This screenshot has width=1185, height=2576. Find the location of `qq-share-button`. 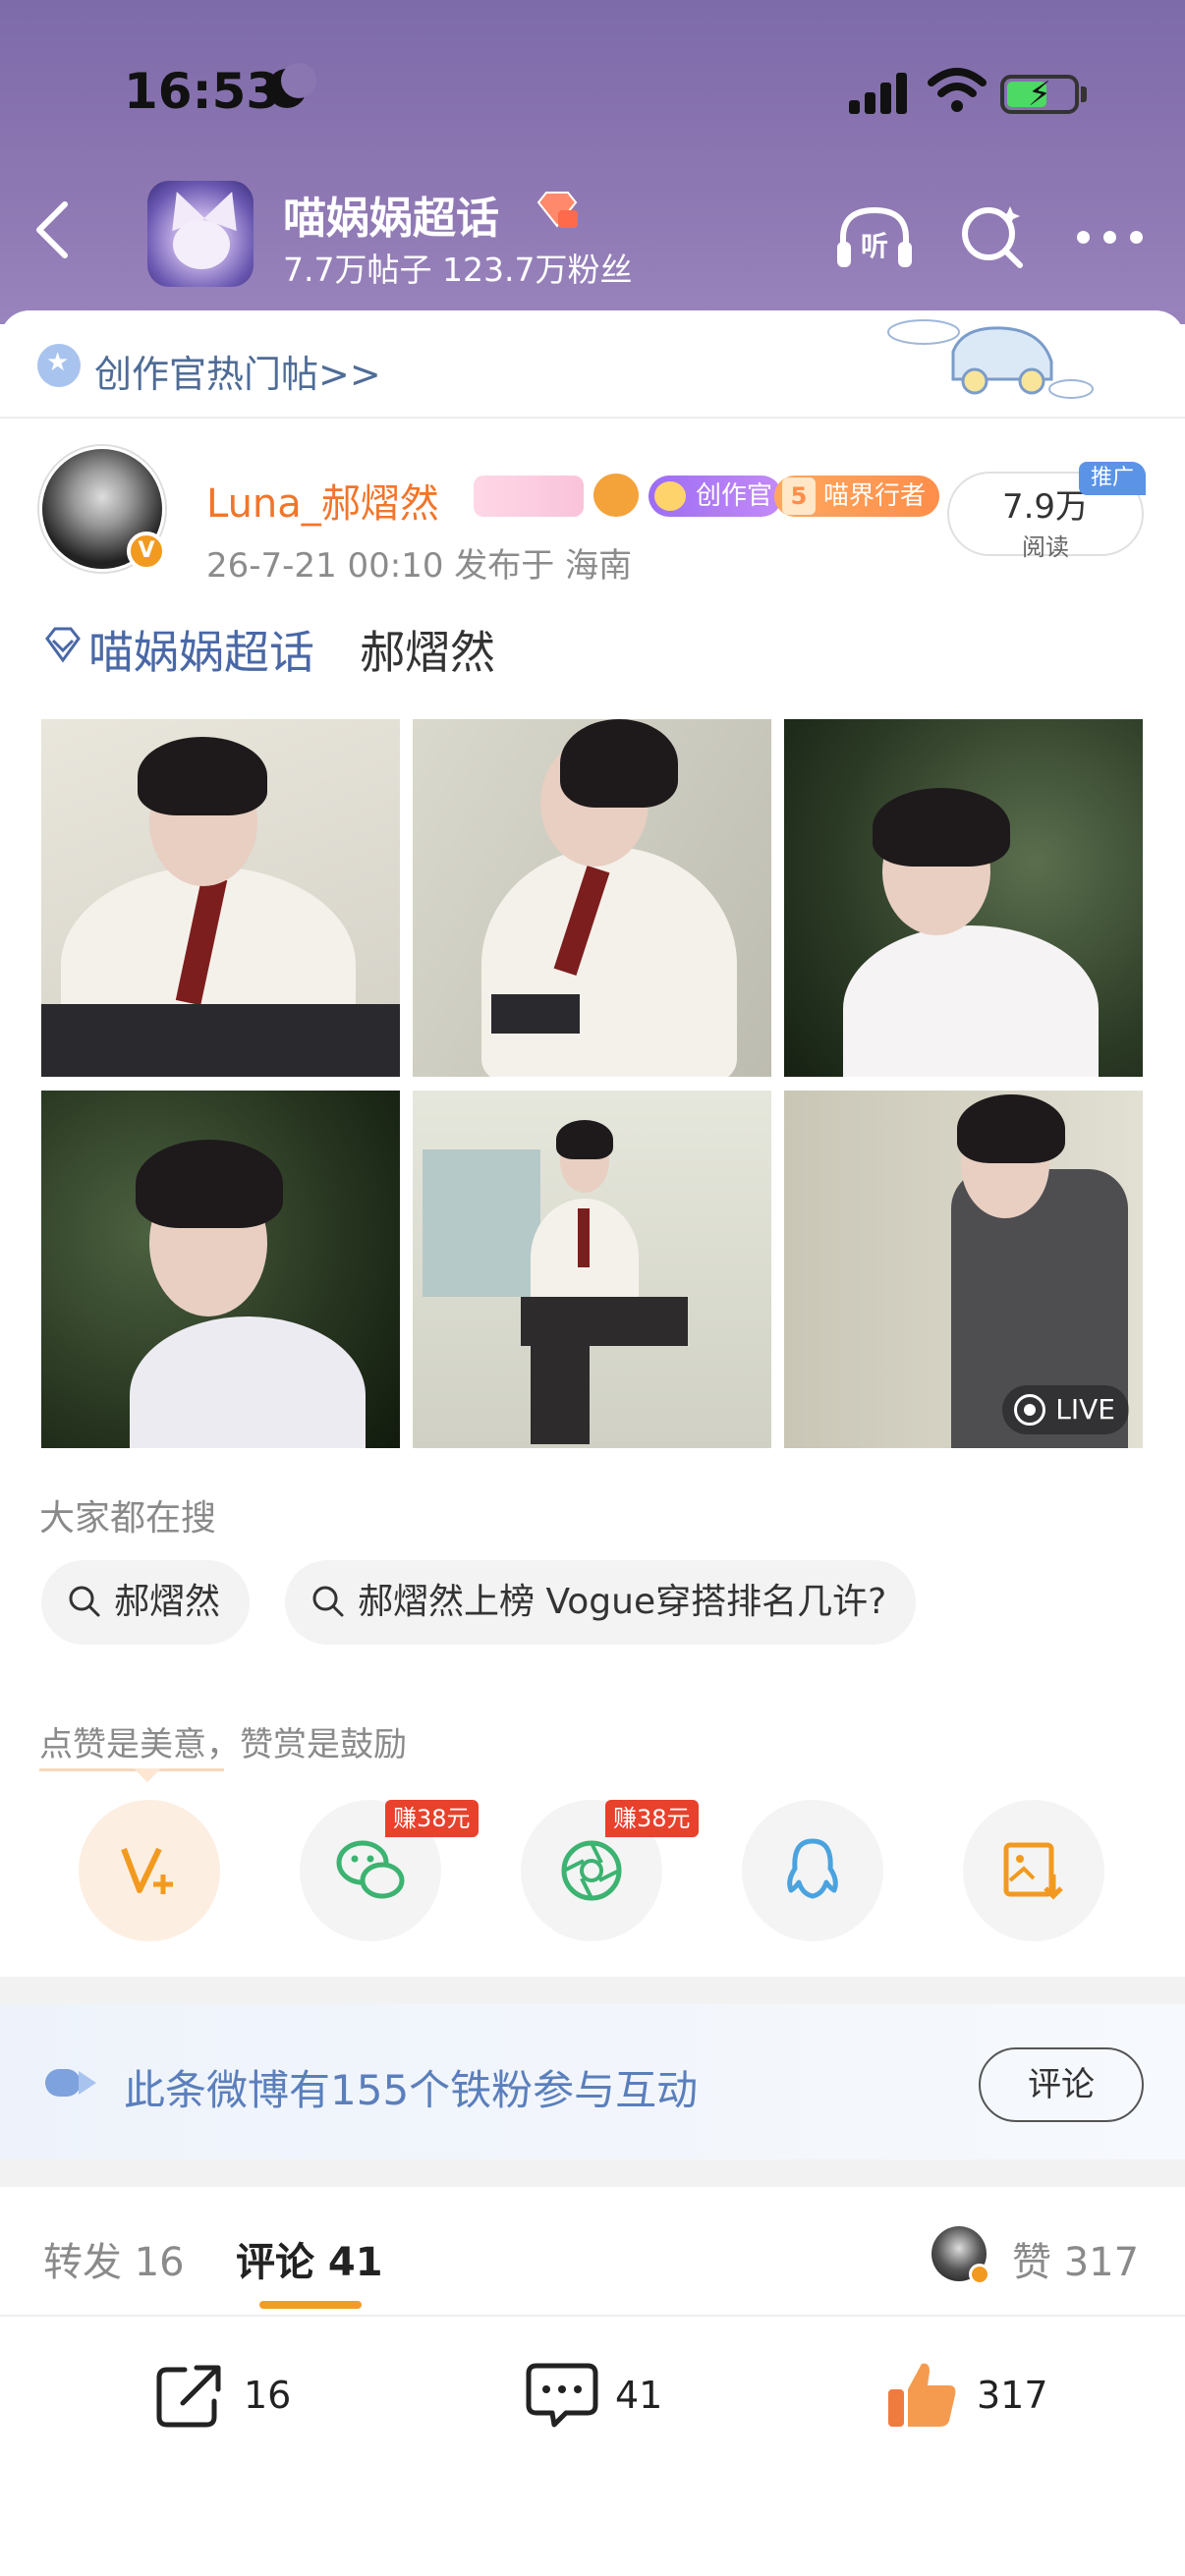

qq-share-button is located at coordinates (813, 1870).